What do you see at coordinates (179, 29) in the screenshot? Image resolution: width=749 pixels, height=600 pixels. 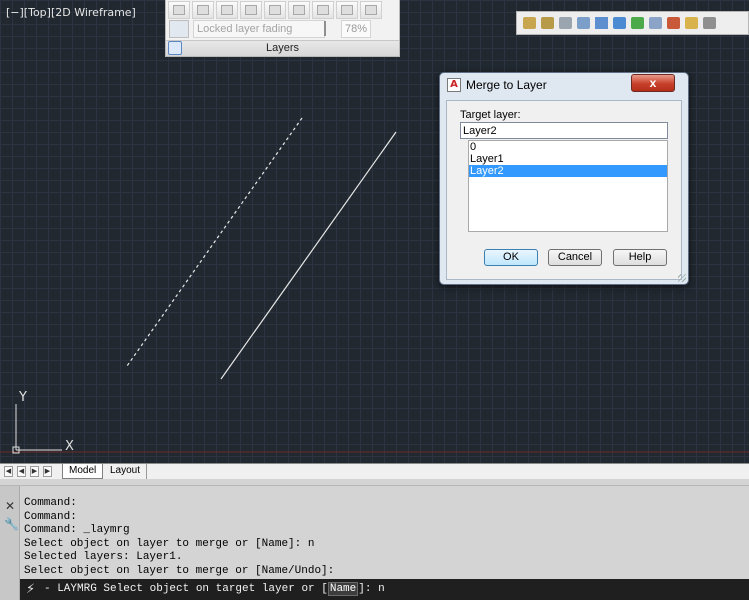 I see `locked-layer-fading-icon` at bounding box center [179, 29].